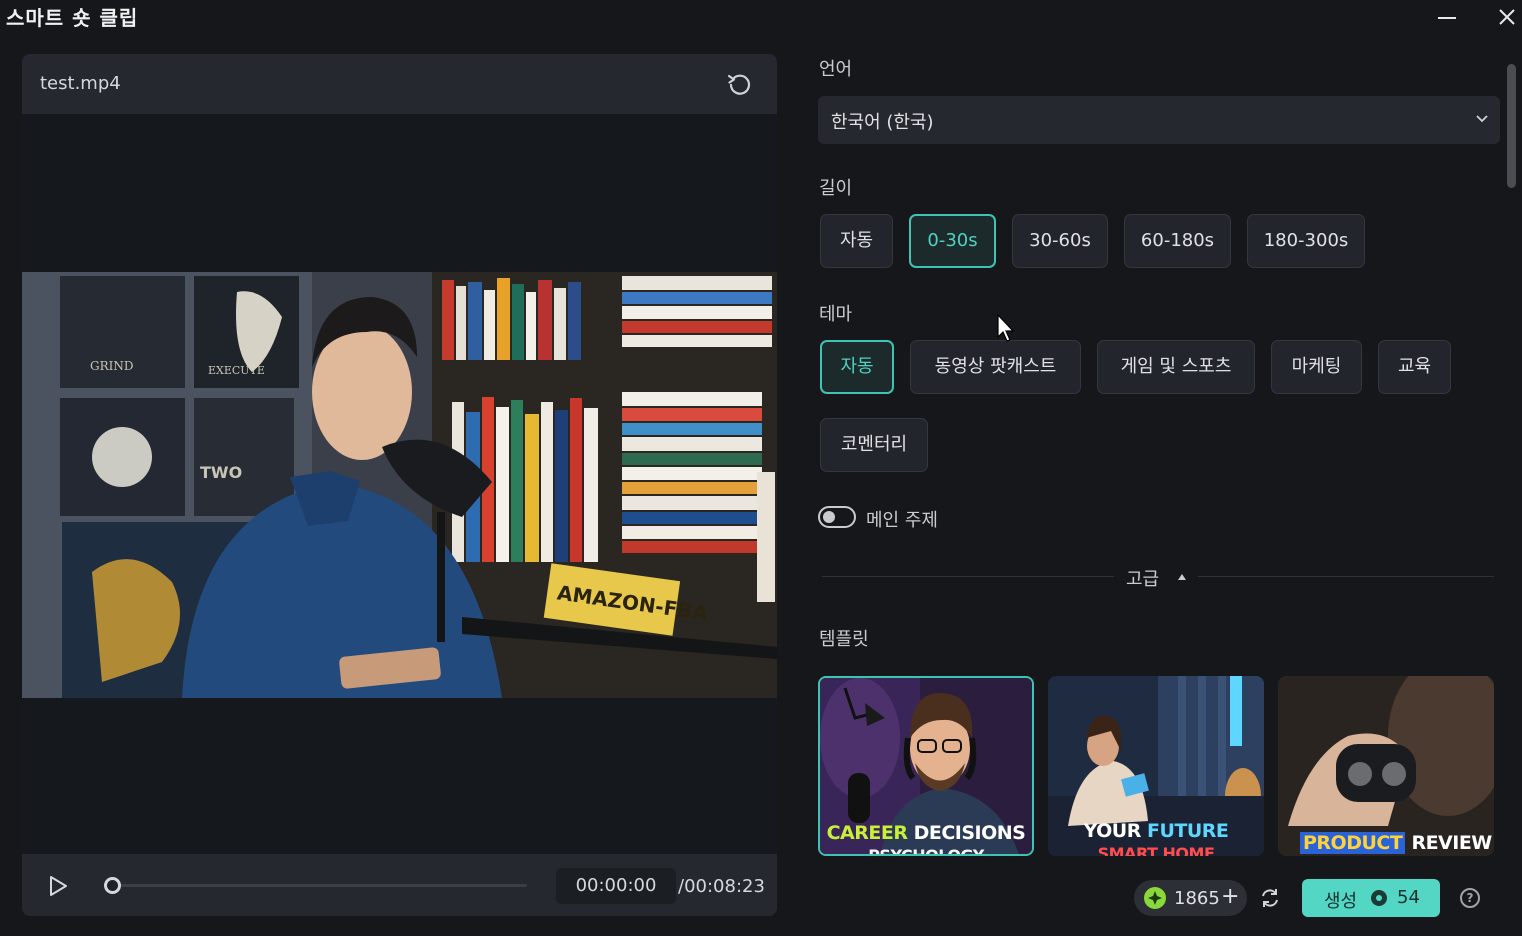 This screenshot has width=1522, height=936. Describe the element at coordinates (829, 517) in the screenshot. I see `toggle-knob` at that location.